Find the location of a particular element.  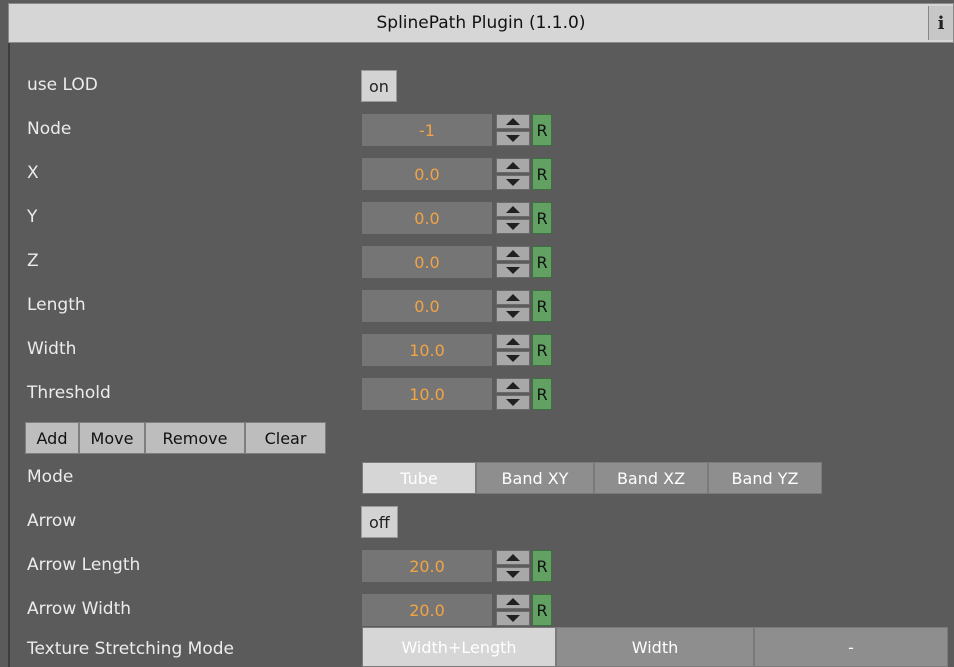

arrow-width-field: 20.0 is located at coordinates (427, 610).